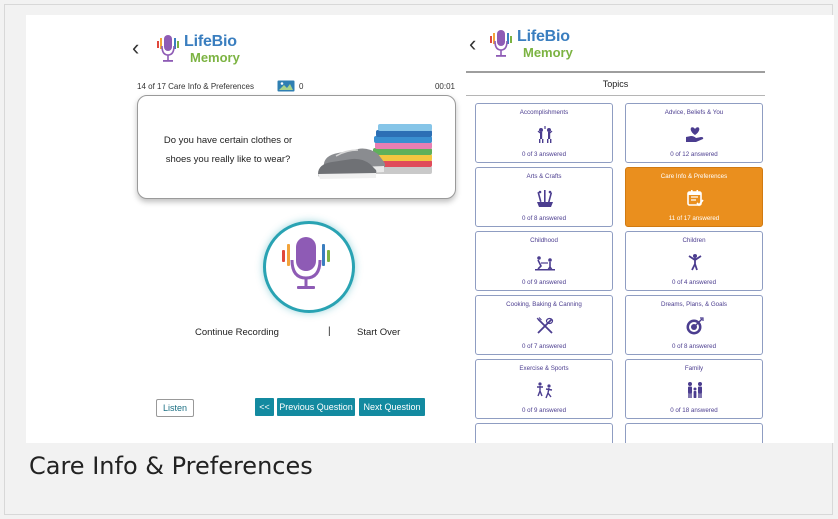 This screenshot has width=838, height=519. I want to click on recording-timer: 00:01, so click(444, 86).